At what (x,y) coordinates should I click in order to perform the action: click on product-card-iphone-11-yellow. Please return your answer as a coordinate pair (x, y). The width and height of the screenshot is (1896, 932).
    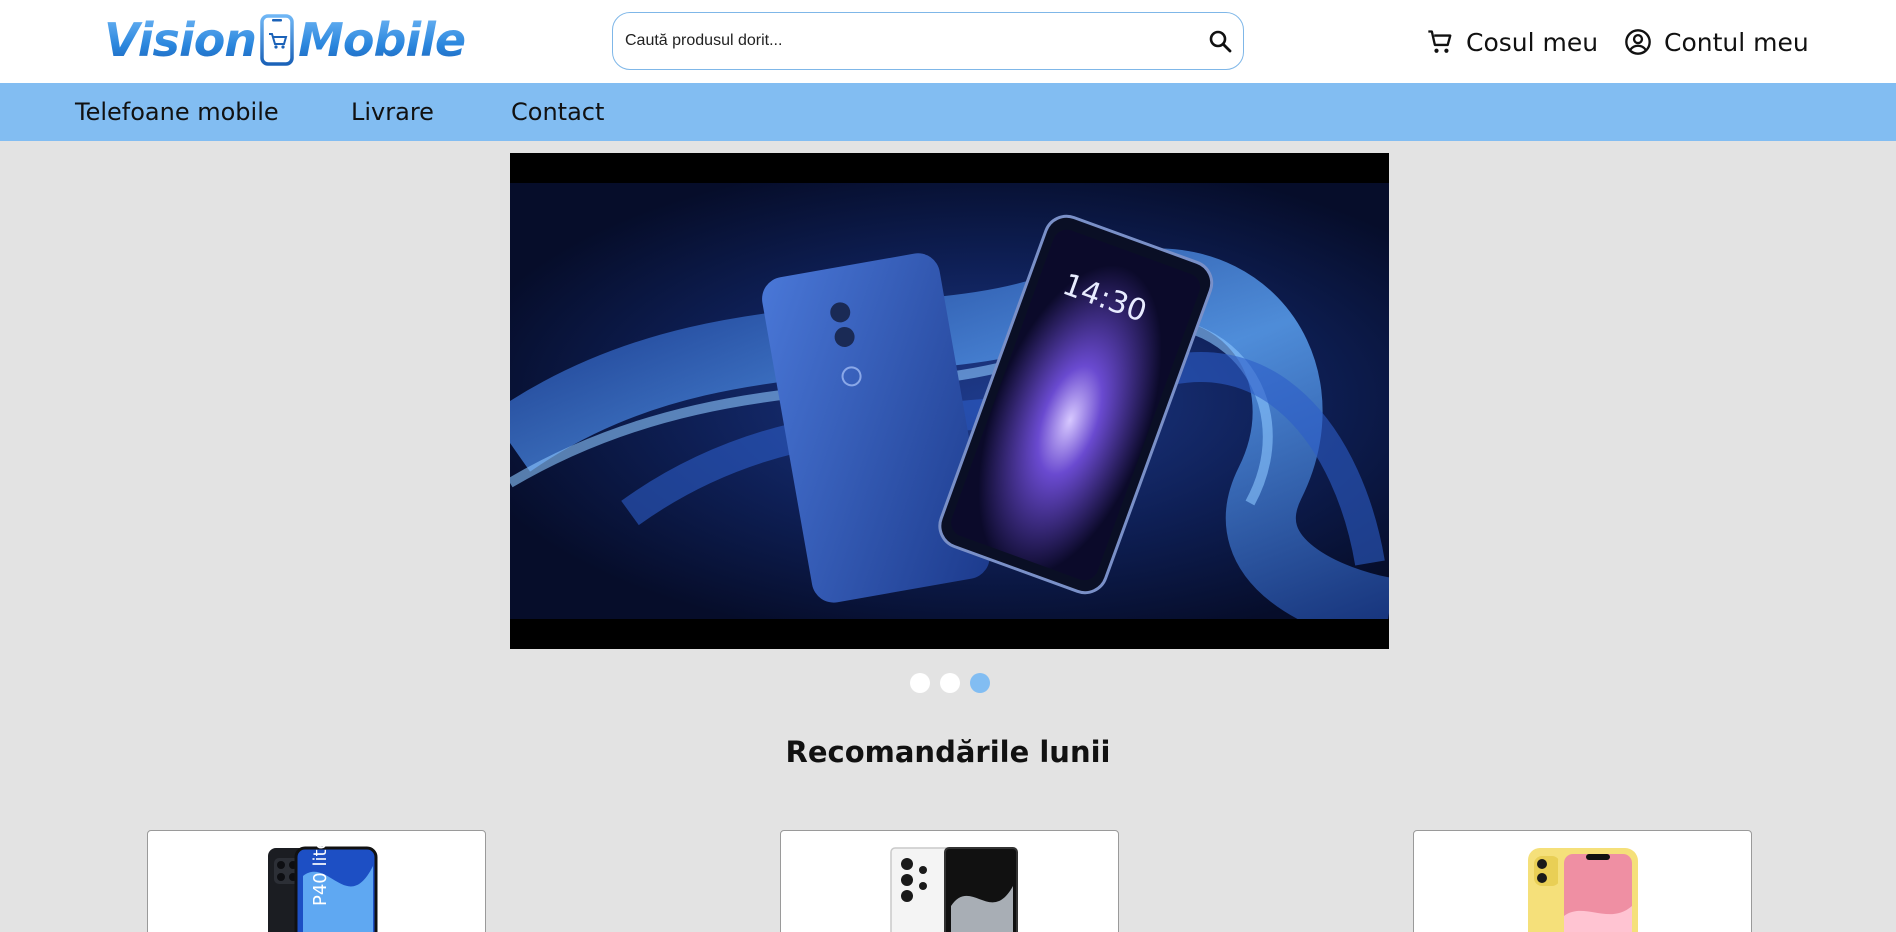
    Looking at the image, I should click on (1582, 881).